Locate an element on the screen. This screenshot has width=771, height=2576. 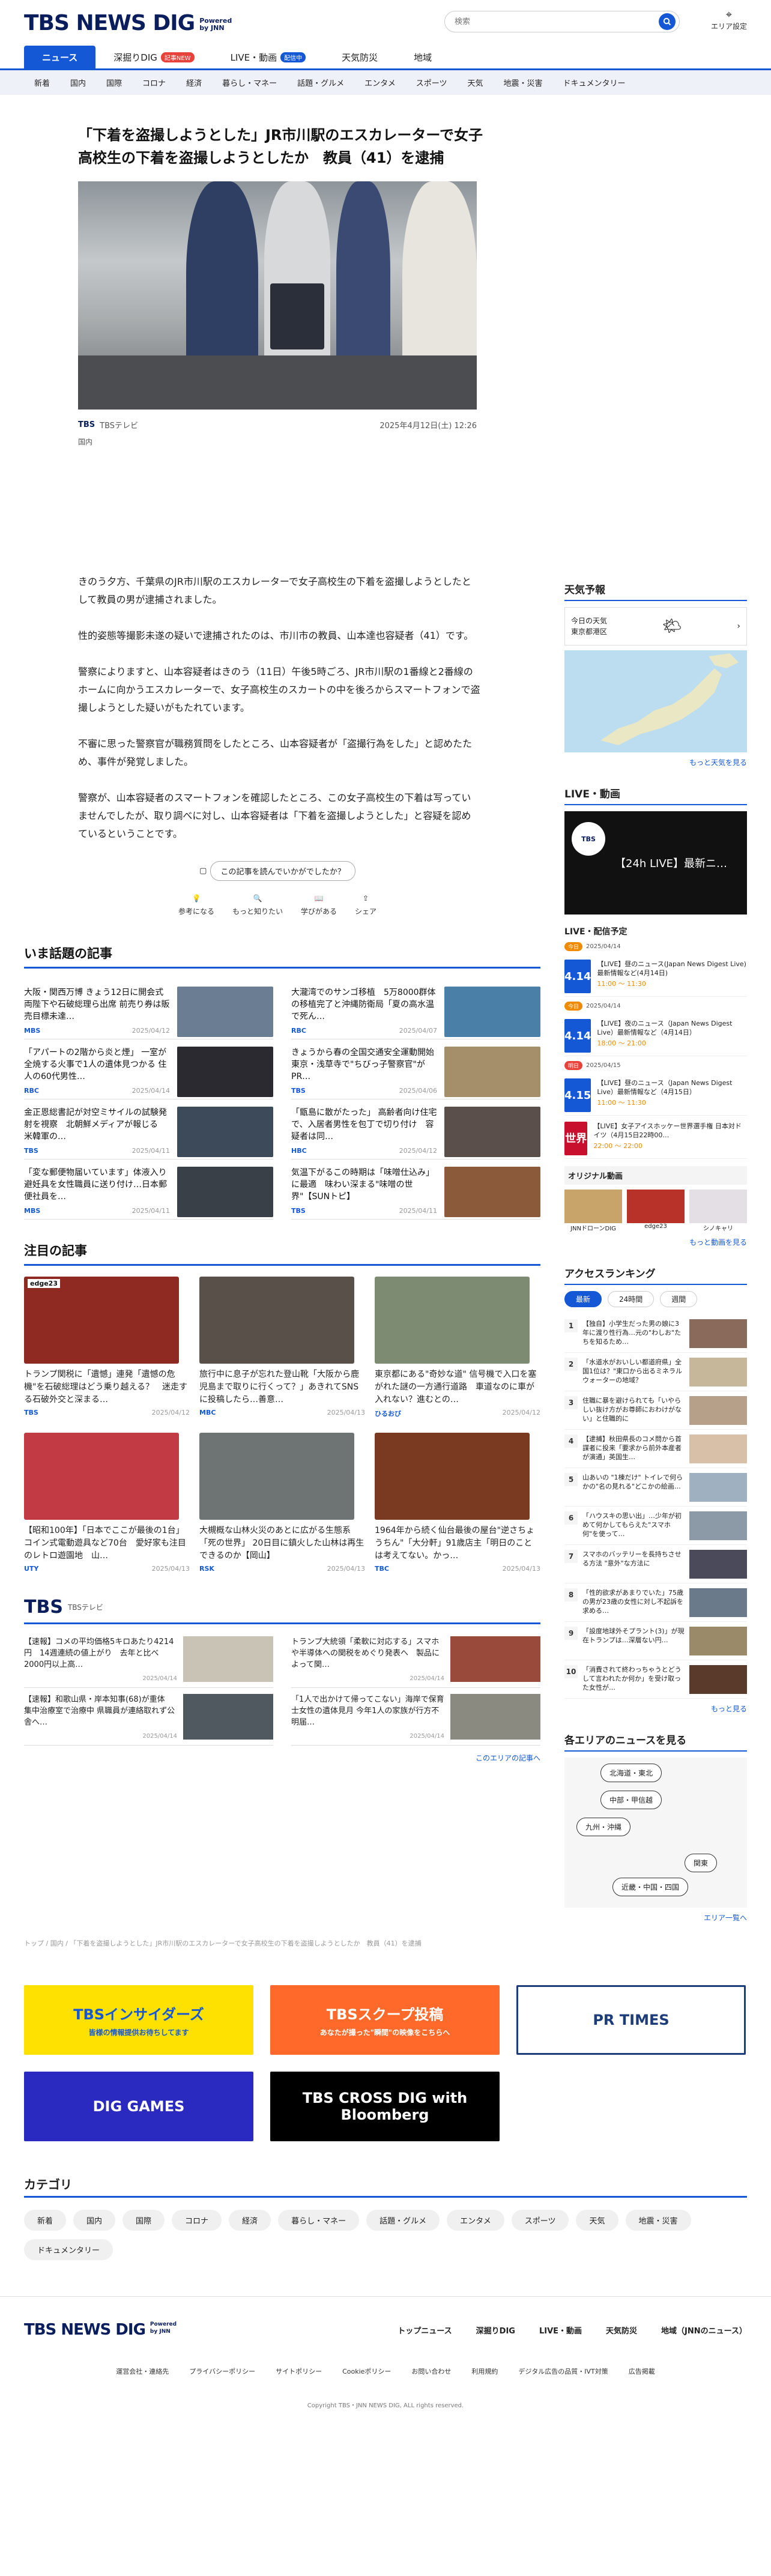
category-chip: コロナ is located at coordinates (197, 2220).